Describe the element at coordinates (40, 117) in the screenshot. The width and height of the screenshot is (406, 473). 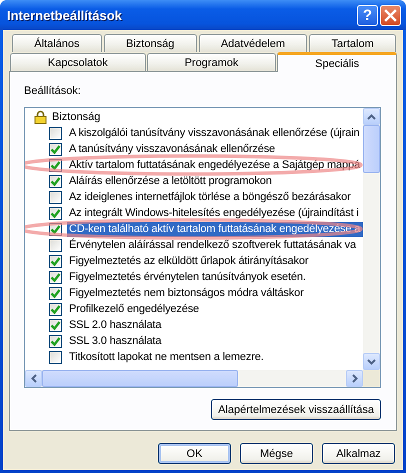
I see `lock-icon` at that location.